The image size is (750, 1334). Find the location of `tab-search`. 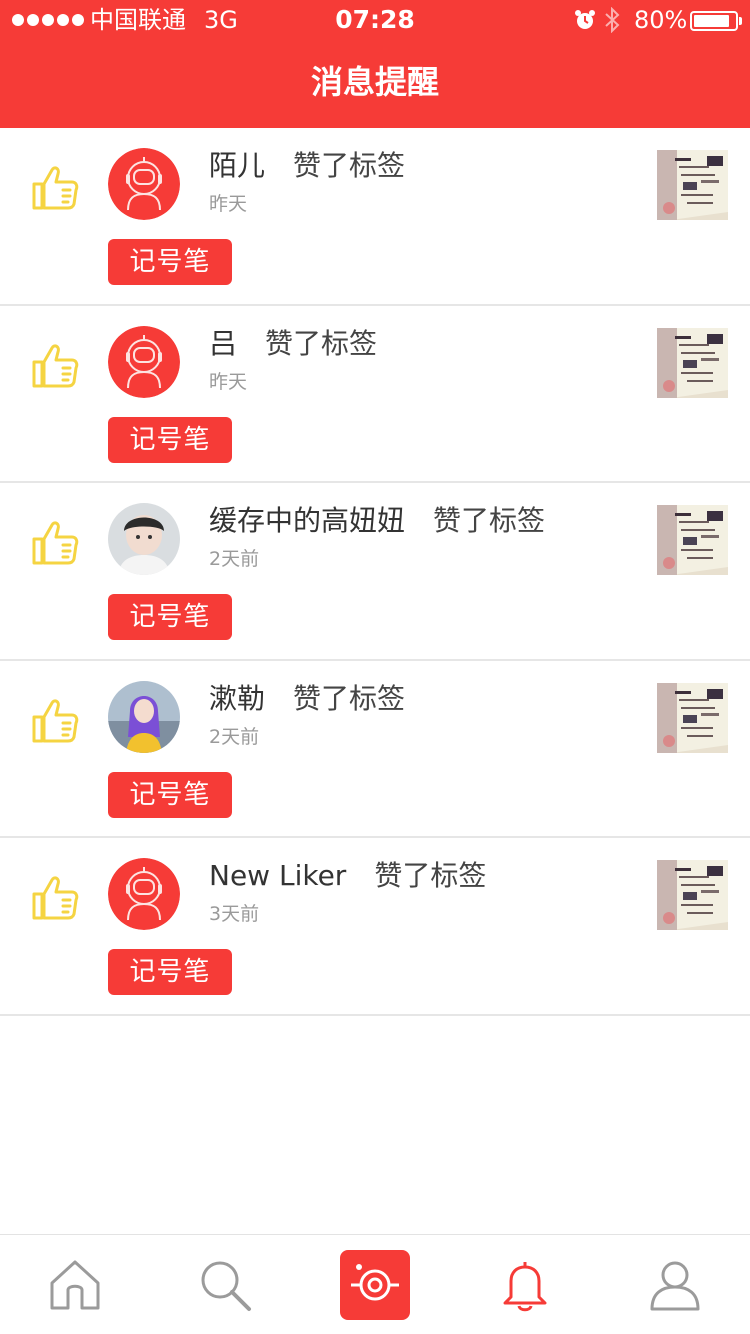

tab-search is located at coordinates (225, 1284).